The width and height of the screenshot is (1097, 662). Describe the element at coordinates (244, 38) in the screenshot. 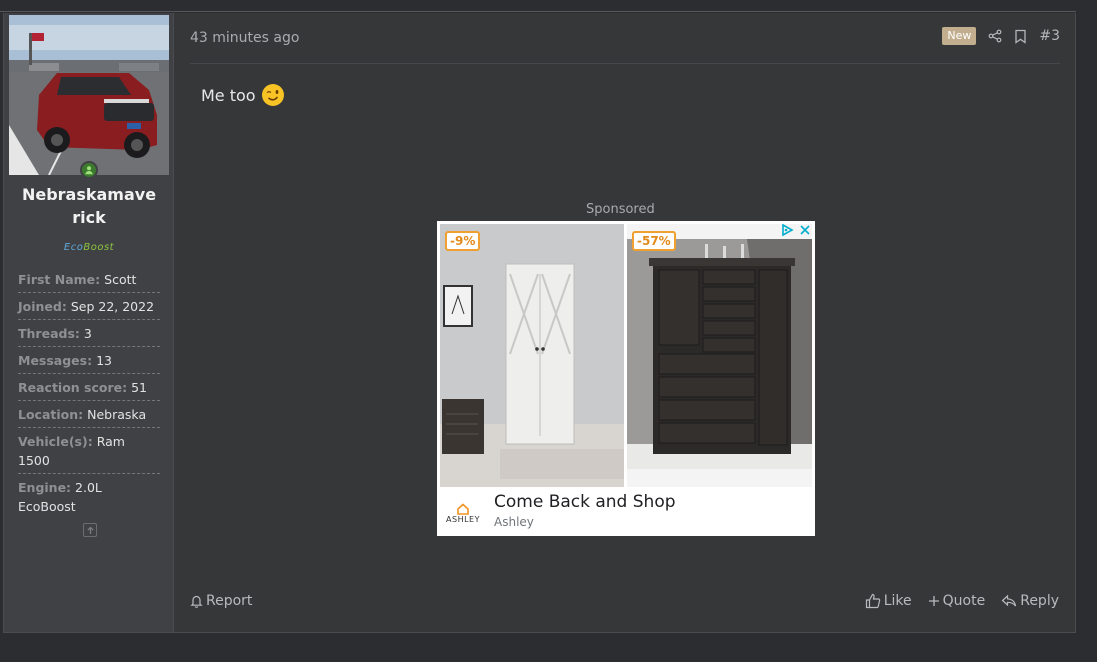

I see `post-timestamp: 43 minutes ago` at that location.